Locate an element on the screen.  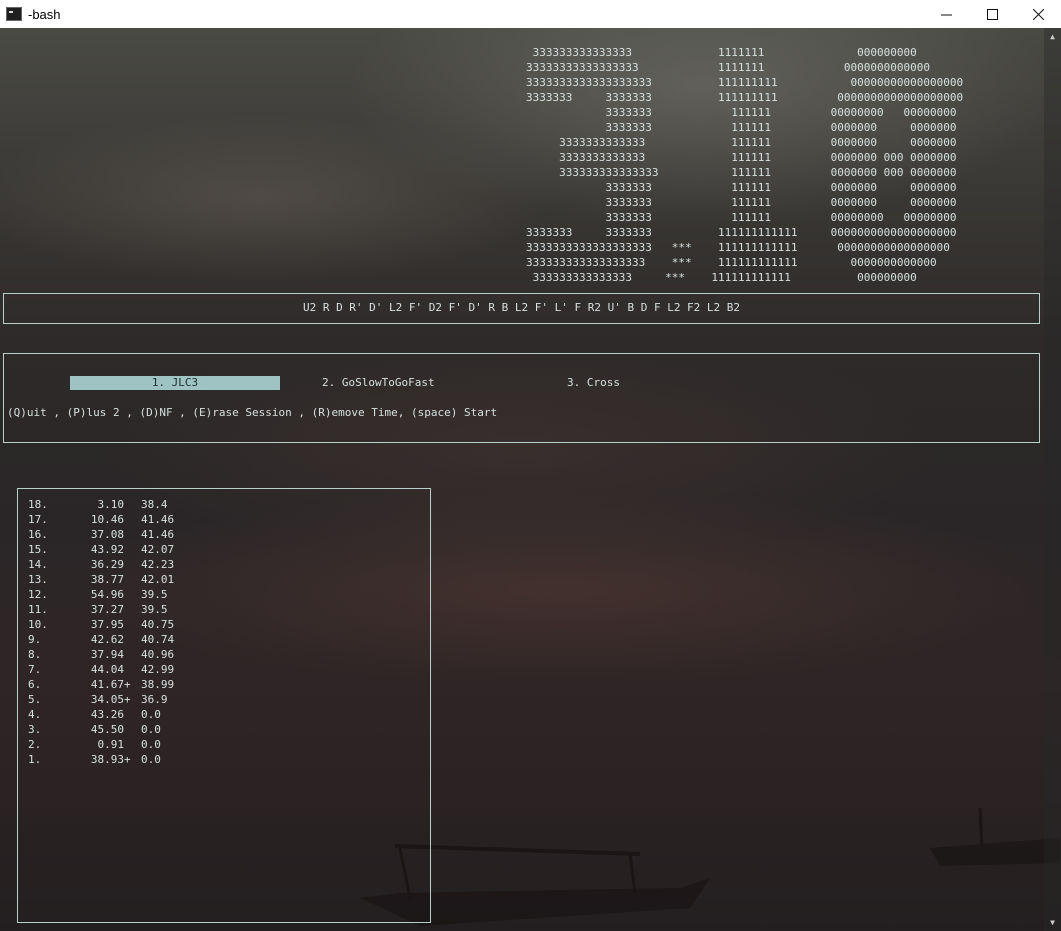
time-value: 43.26 is located at coordinates (107, 714).